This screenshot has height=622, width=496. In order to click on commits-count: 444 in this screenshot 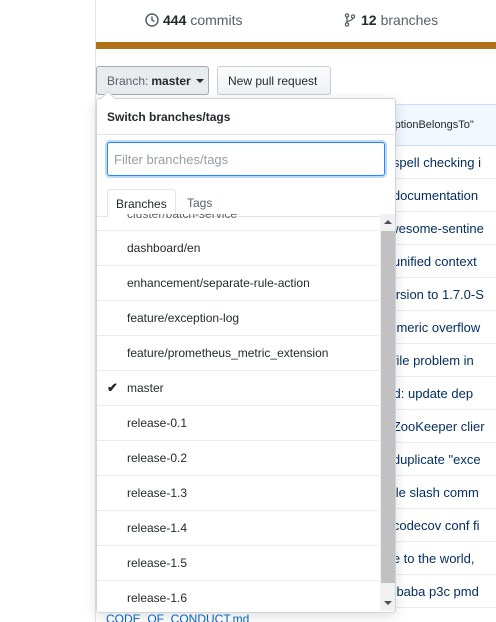, I will do `click(175, 20)`.